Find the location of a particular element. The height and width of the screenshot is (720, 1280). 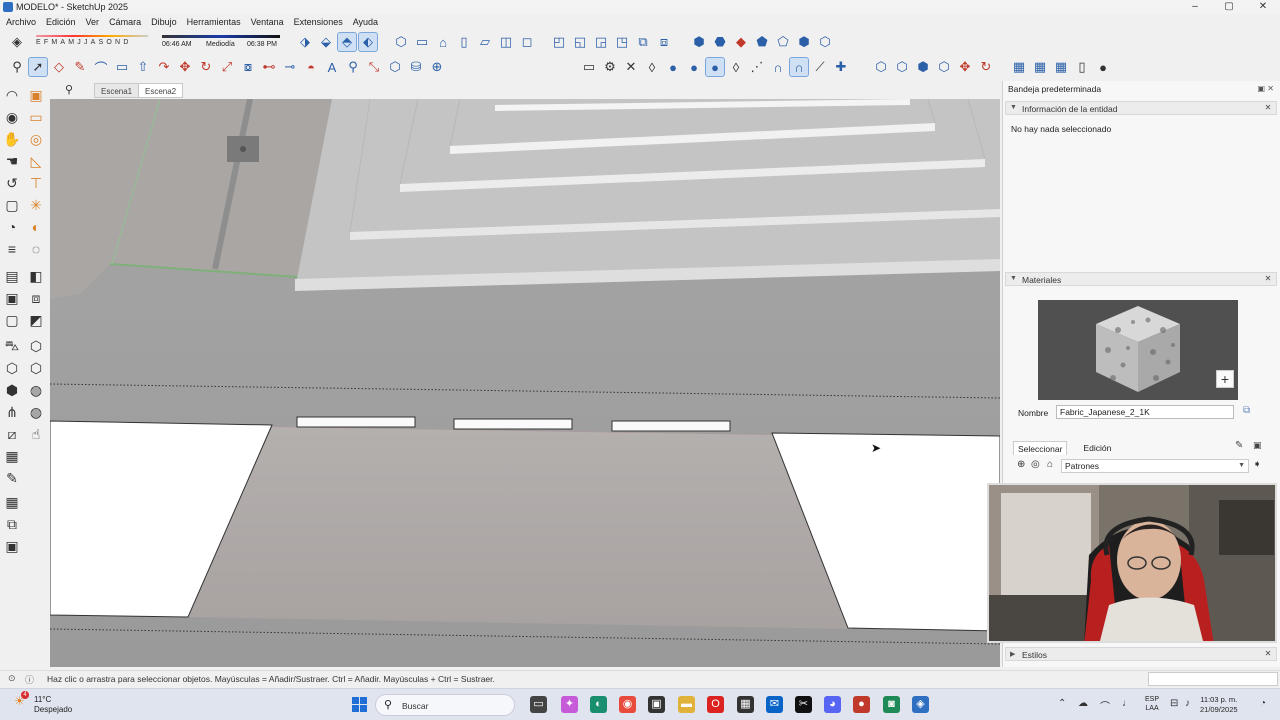

line-tool-icon: ⟋ is located at coordinates (820, 67).